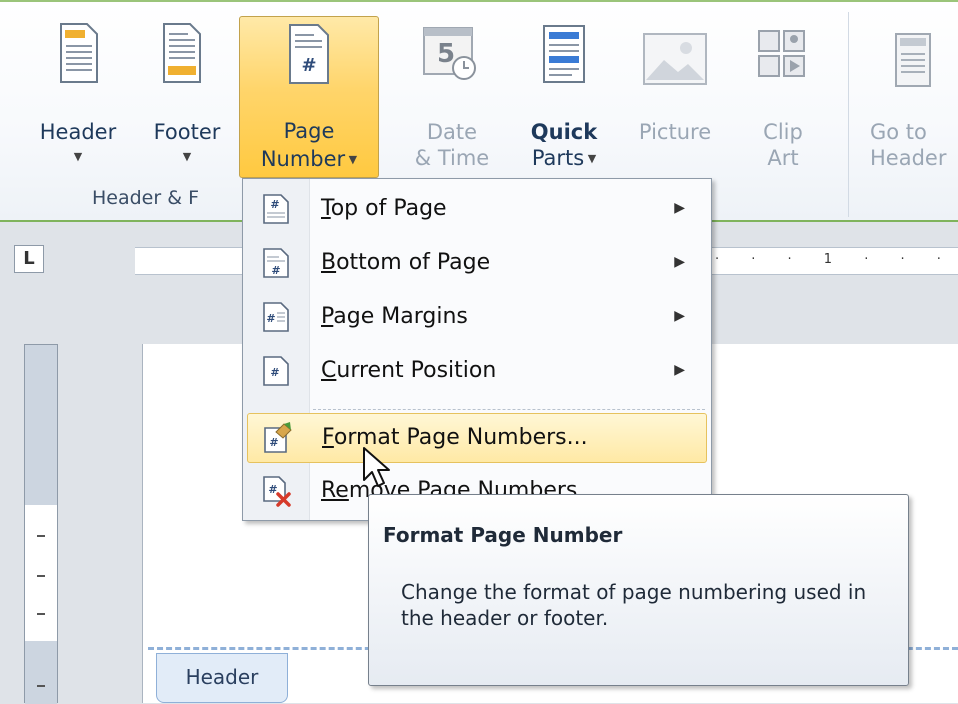  What do you see at coordinates (477, 318) in the screenshot?
I see `menu-item-page-margins: # Page Margins ▶` at bounding box center [477, 318].